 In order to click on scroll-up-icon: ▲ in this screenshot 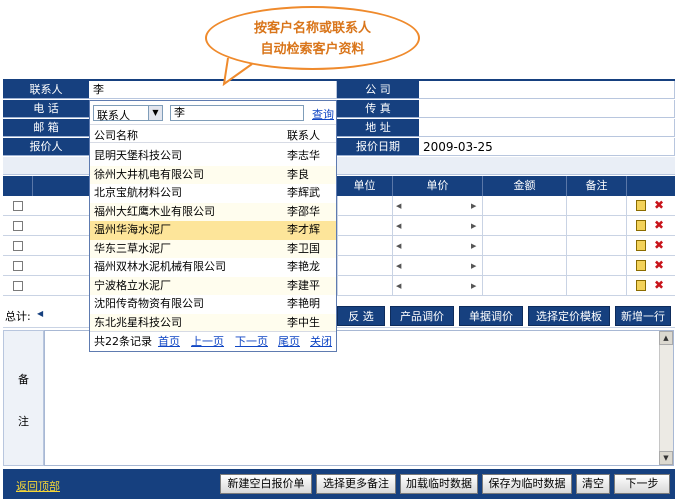, I will do `click(666, 338)`.